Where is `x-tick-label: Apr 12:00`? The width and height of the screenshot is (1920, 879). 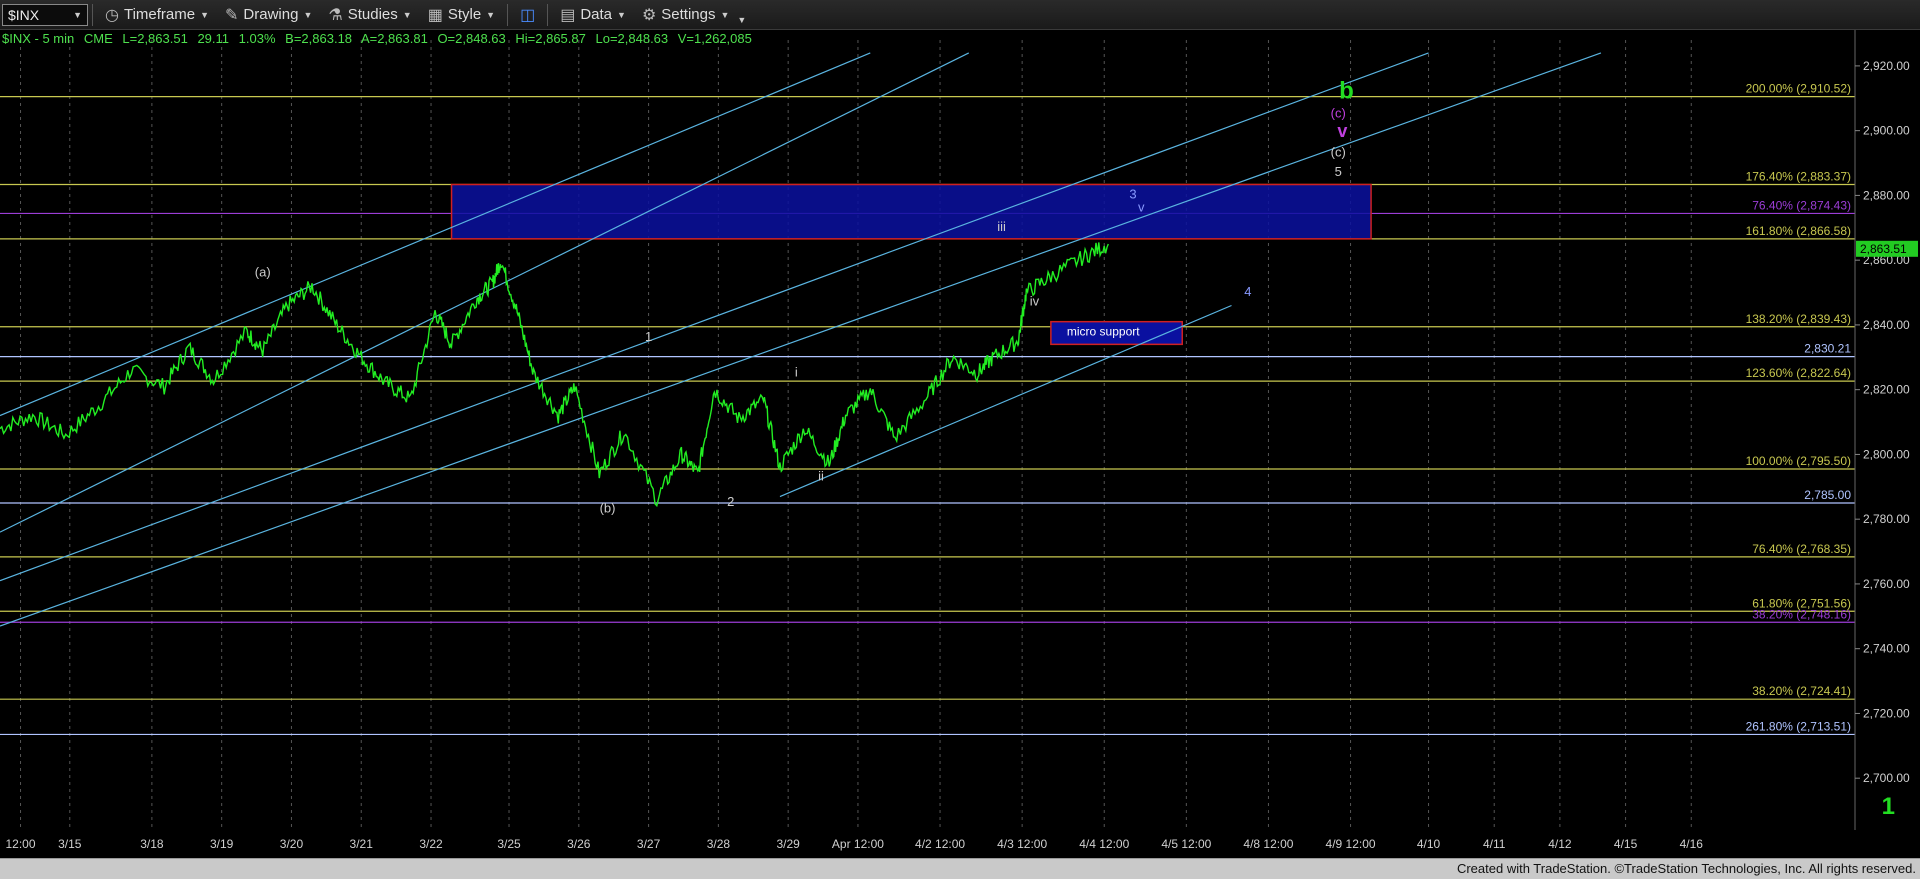
x-tick-label: Apr 12:00 is located at coordinates (858, 844).